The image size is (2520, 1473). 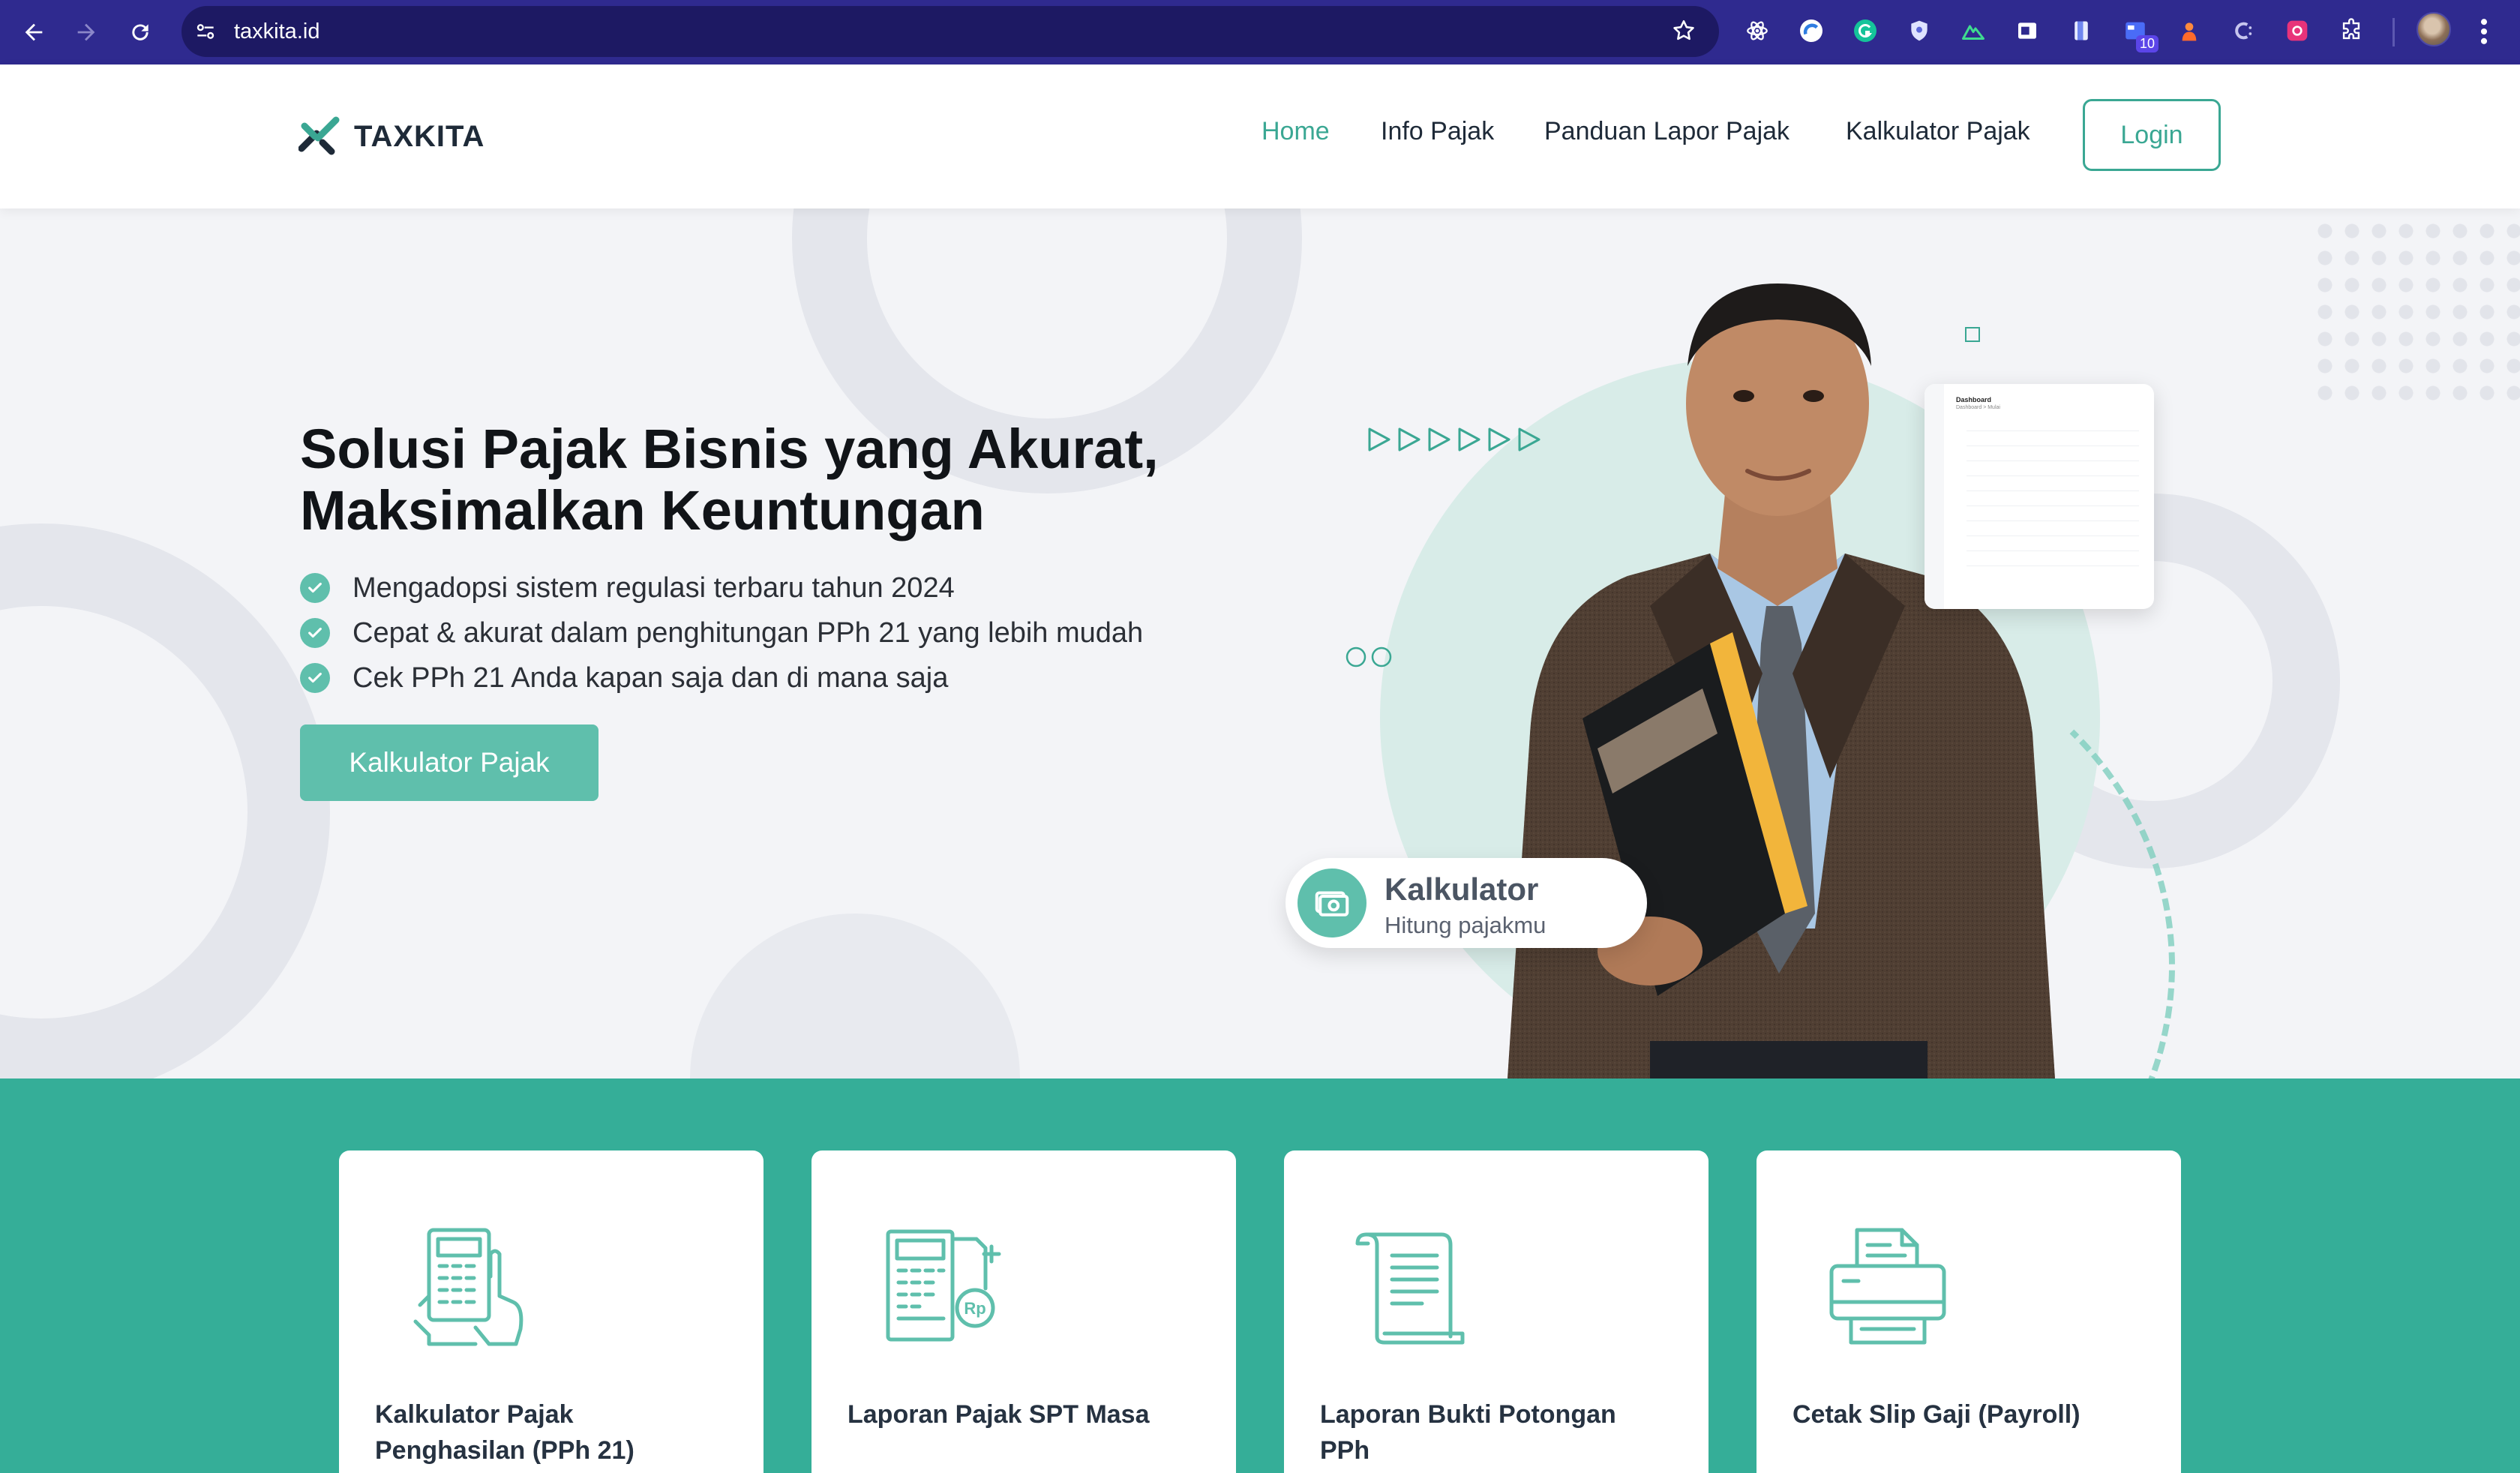 I want to click on scroll-document-icon, so click(x=1410, y=1288).